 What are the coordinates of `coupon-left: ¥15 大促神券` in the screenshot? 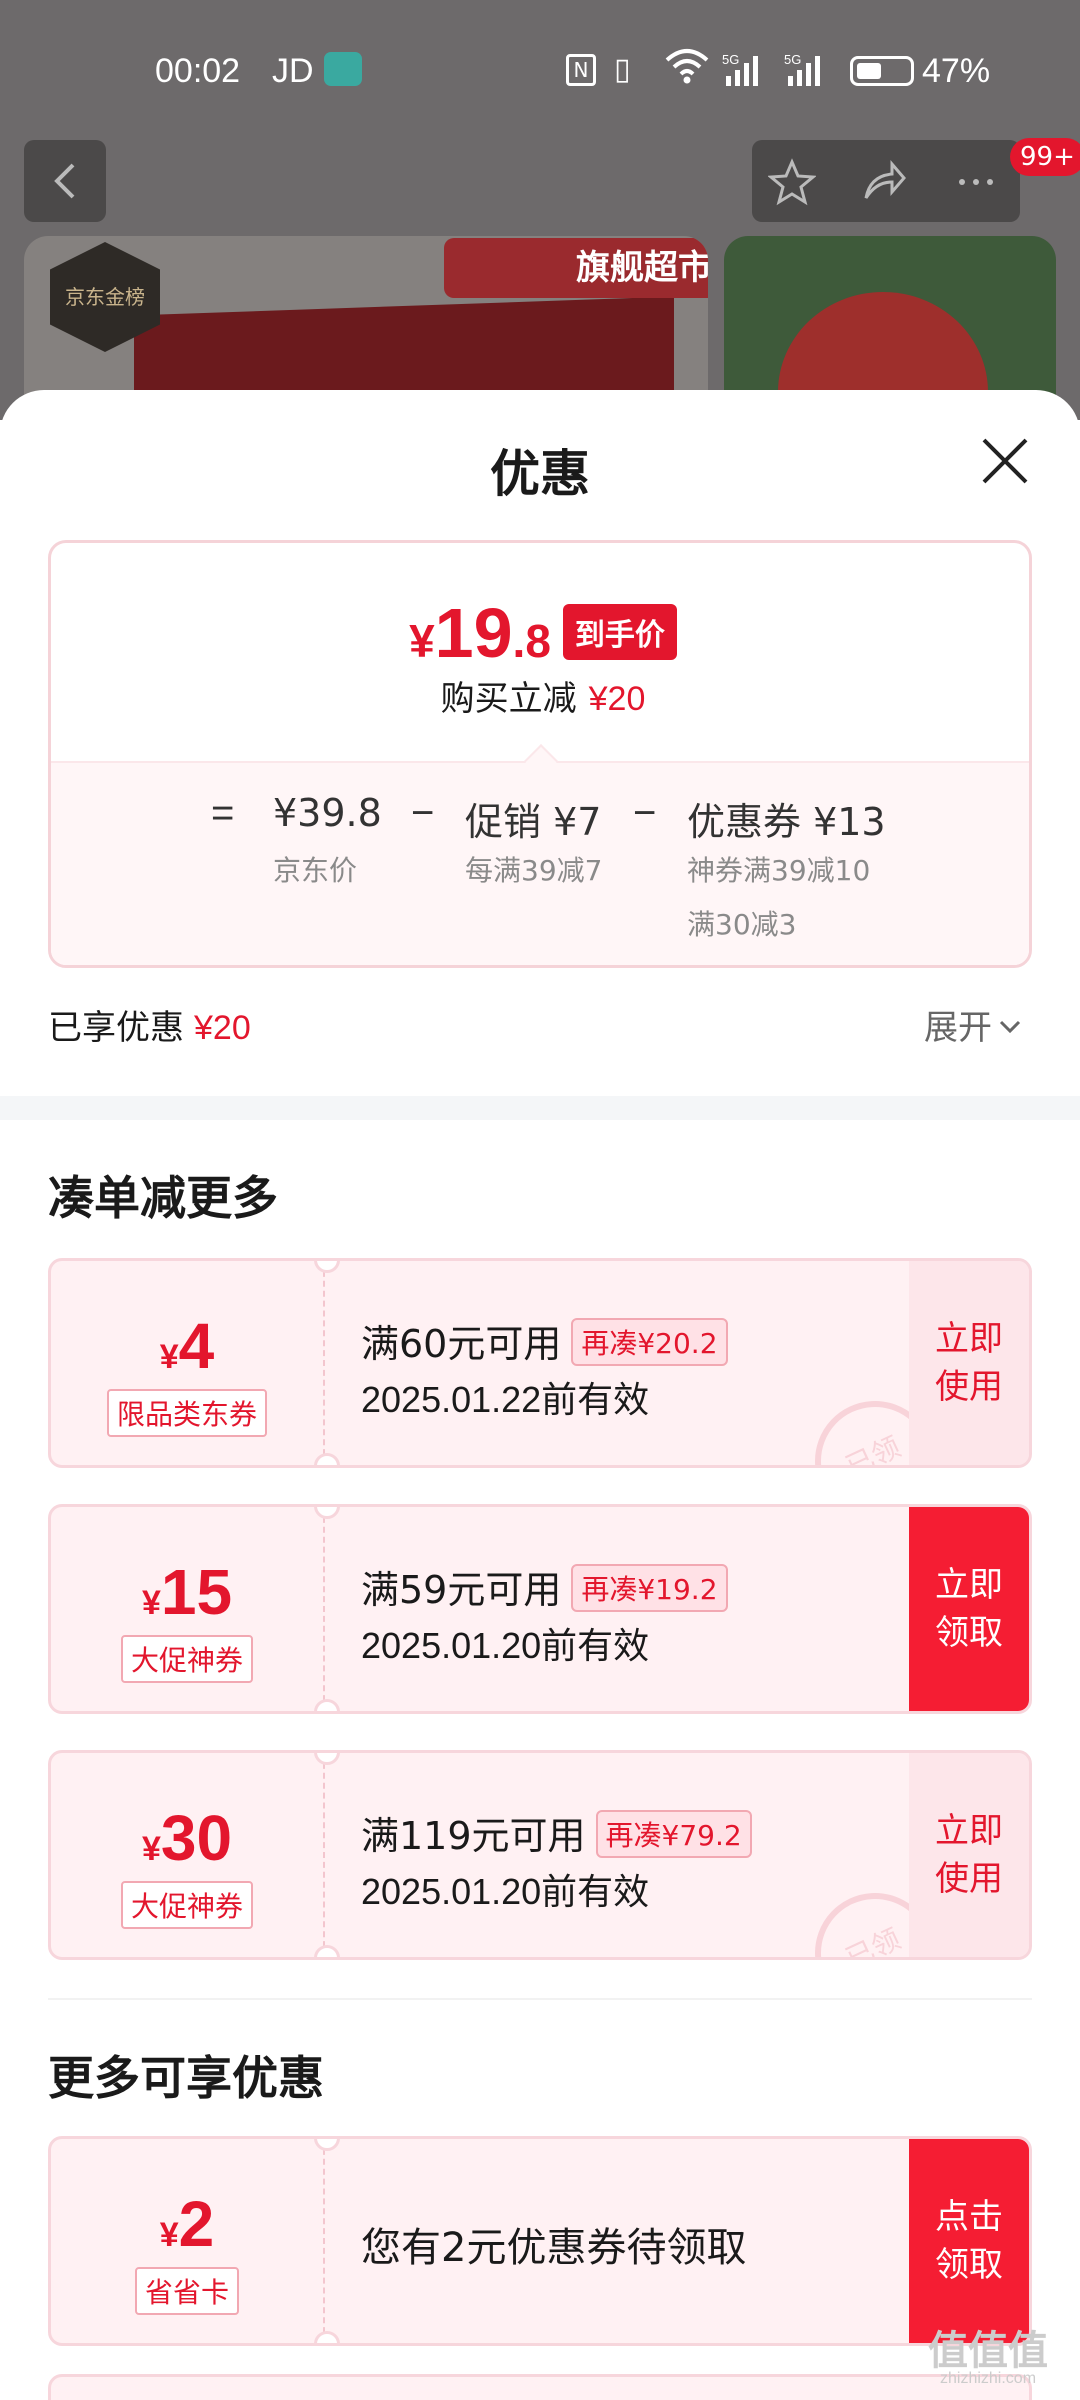 It's located at (187, 1609).